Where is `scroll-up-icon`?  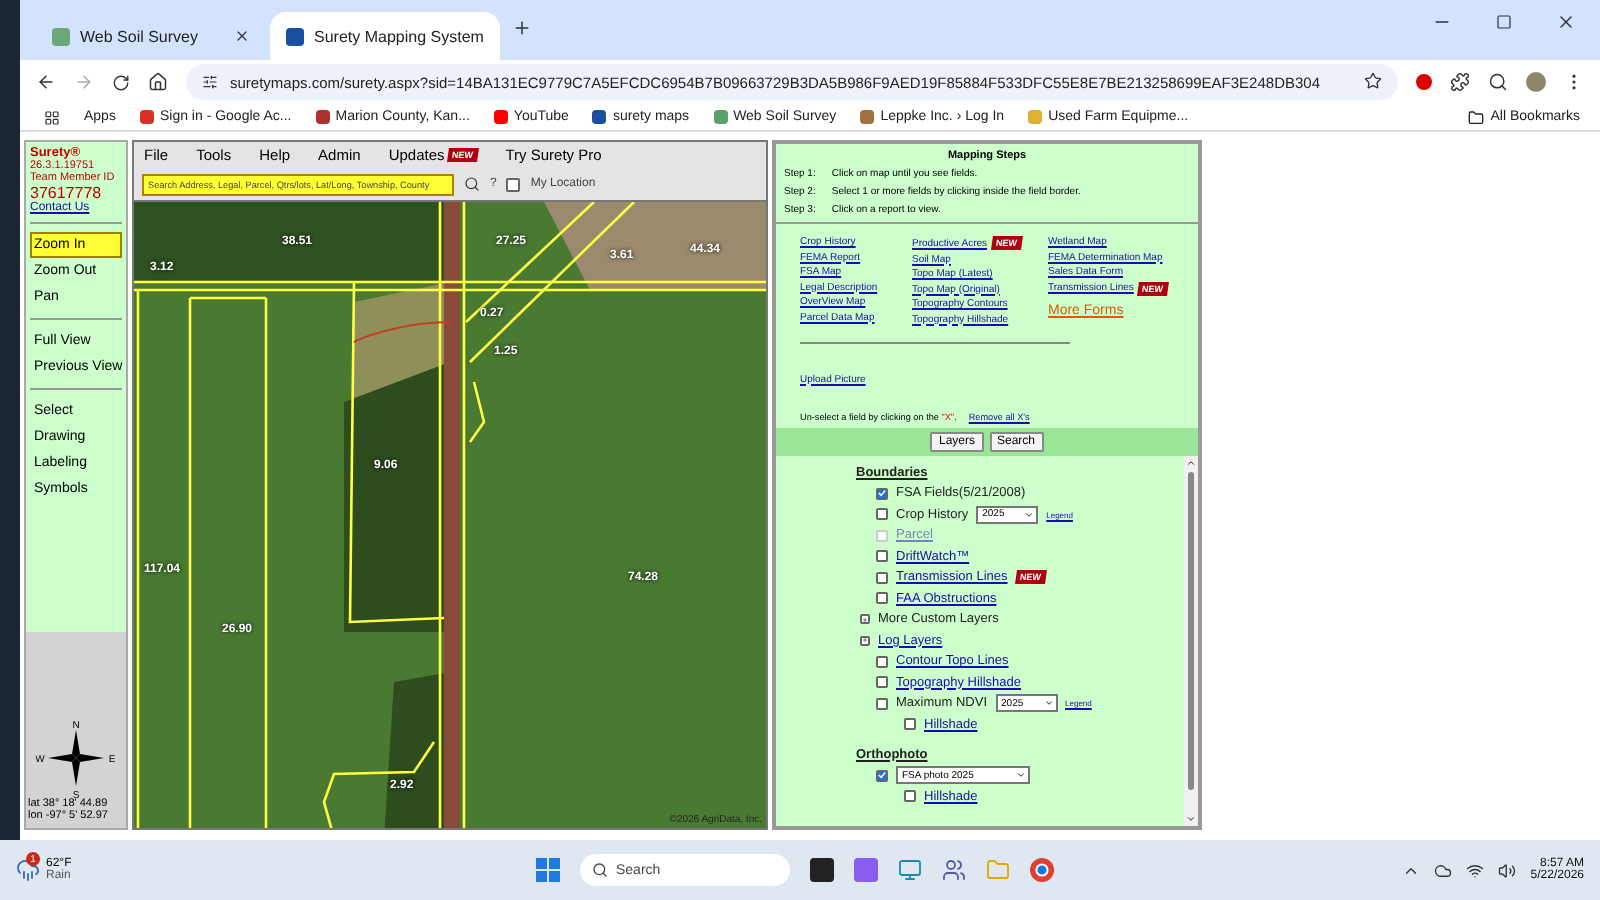
scroll-up-icon is located at coordinates (1191, 462).